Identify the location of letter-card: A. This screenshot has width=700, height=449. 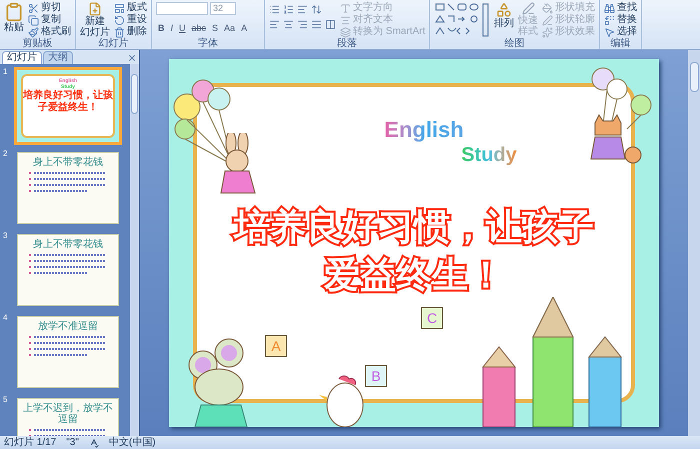
(276, 346).